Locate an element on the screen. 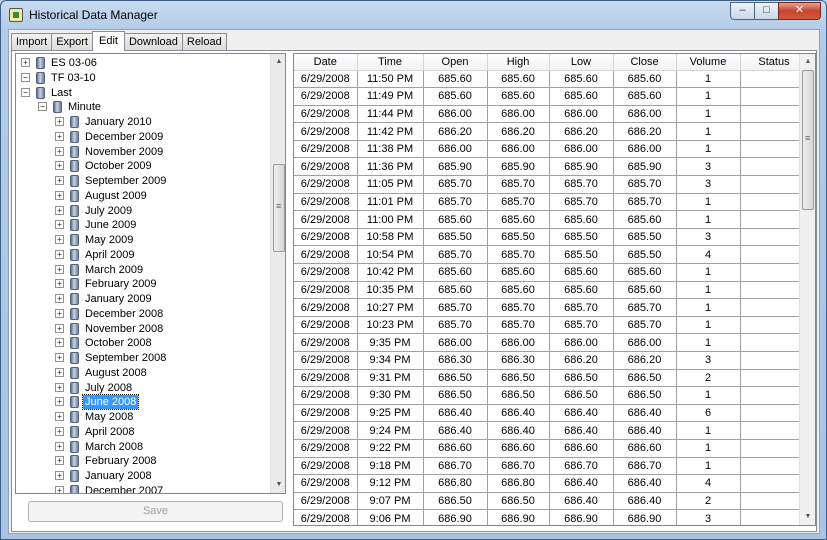 The height and width of the screenshot is (540, 827). tree-node-label: July 2009 is located at coordinates (108, 211).